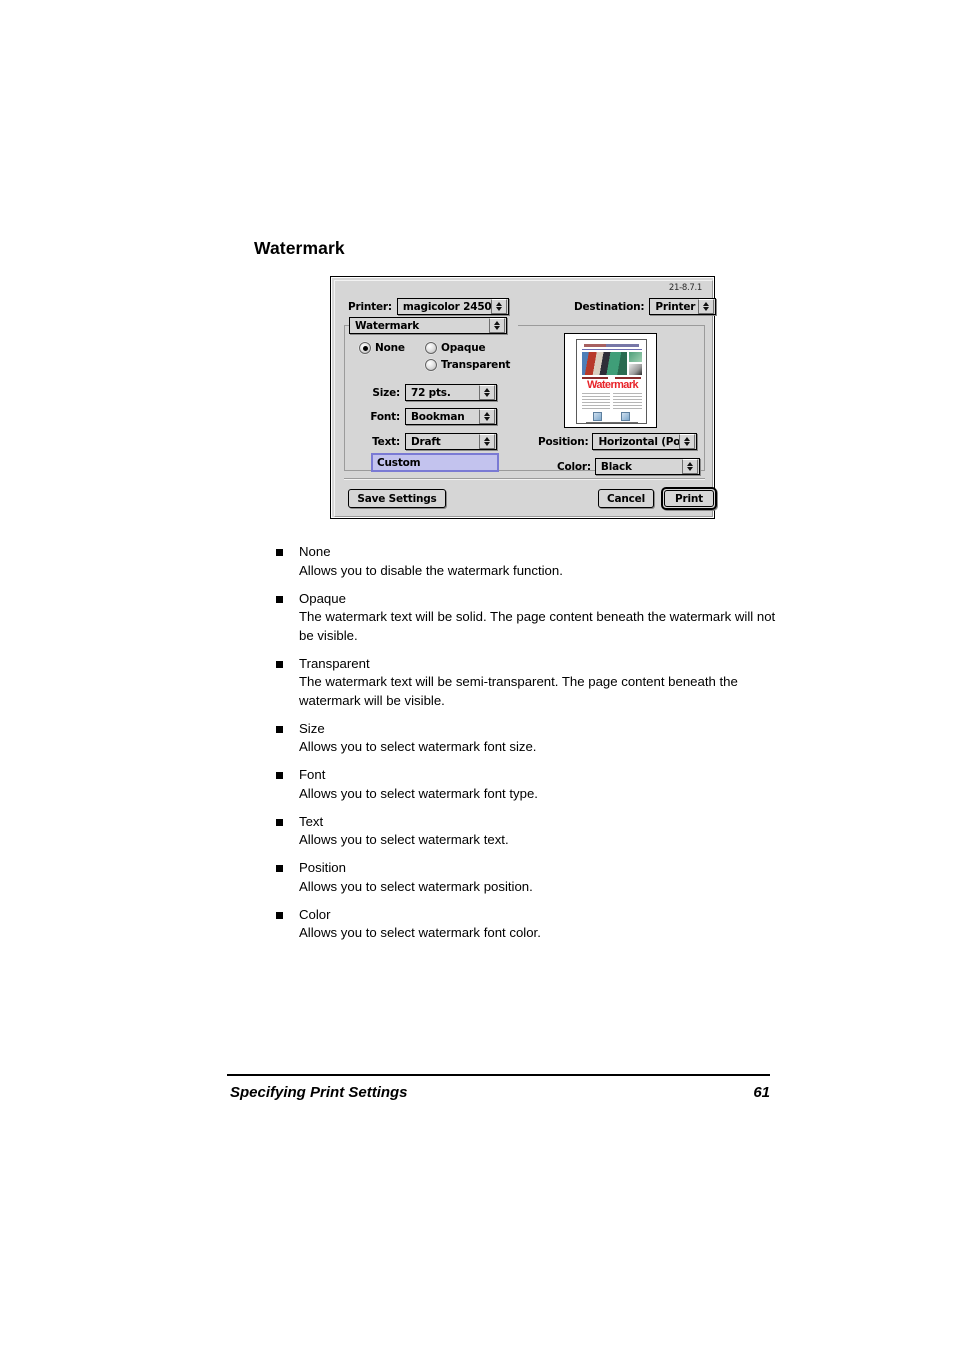 The width and height of the screenshot is (954, 1351). What do you see at coordinates (597, 416) in the screenshot?
I see `preview-product-image-left` at bounding box center [597, 416].